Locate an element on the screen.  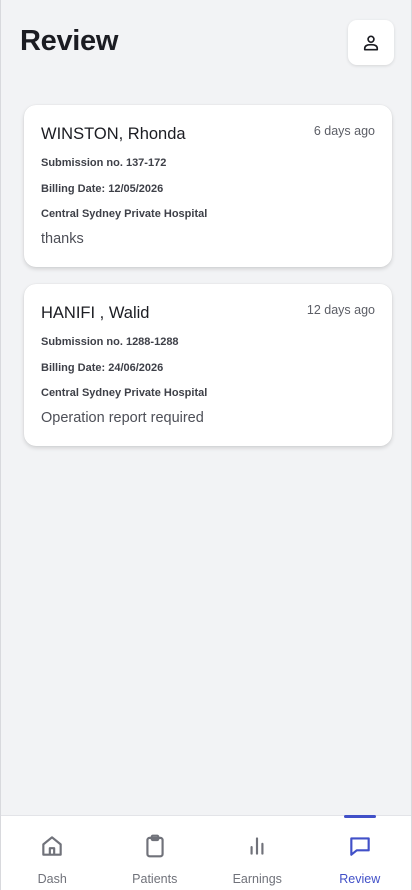
billing-date: Billing Date: 12/05/2026 is located at coordinates (102, 189).